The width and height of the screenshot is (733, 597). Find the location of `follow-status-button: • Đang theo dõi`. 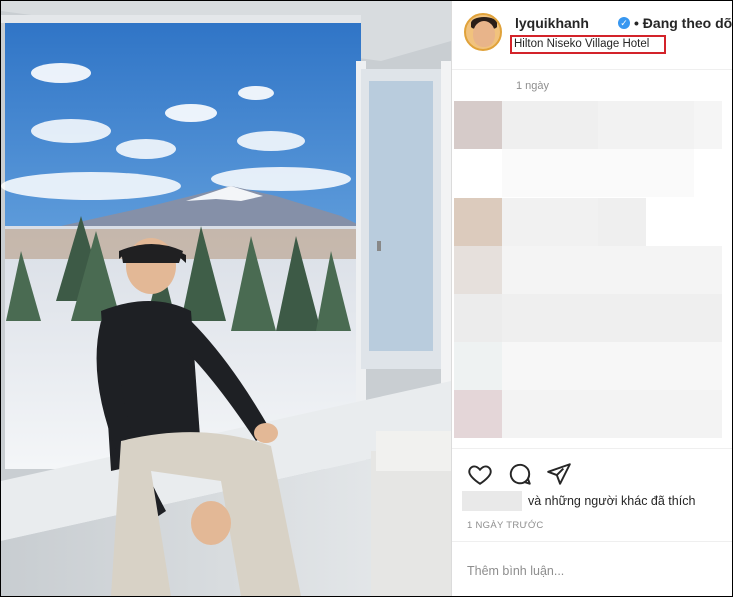

follow-status-button: • Đang theo dõi is located at coordinates (683, 23).